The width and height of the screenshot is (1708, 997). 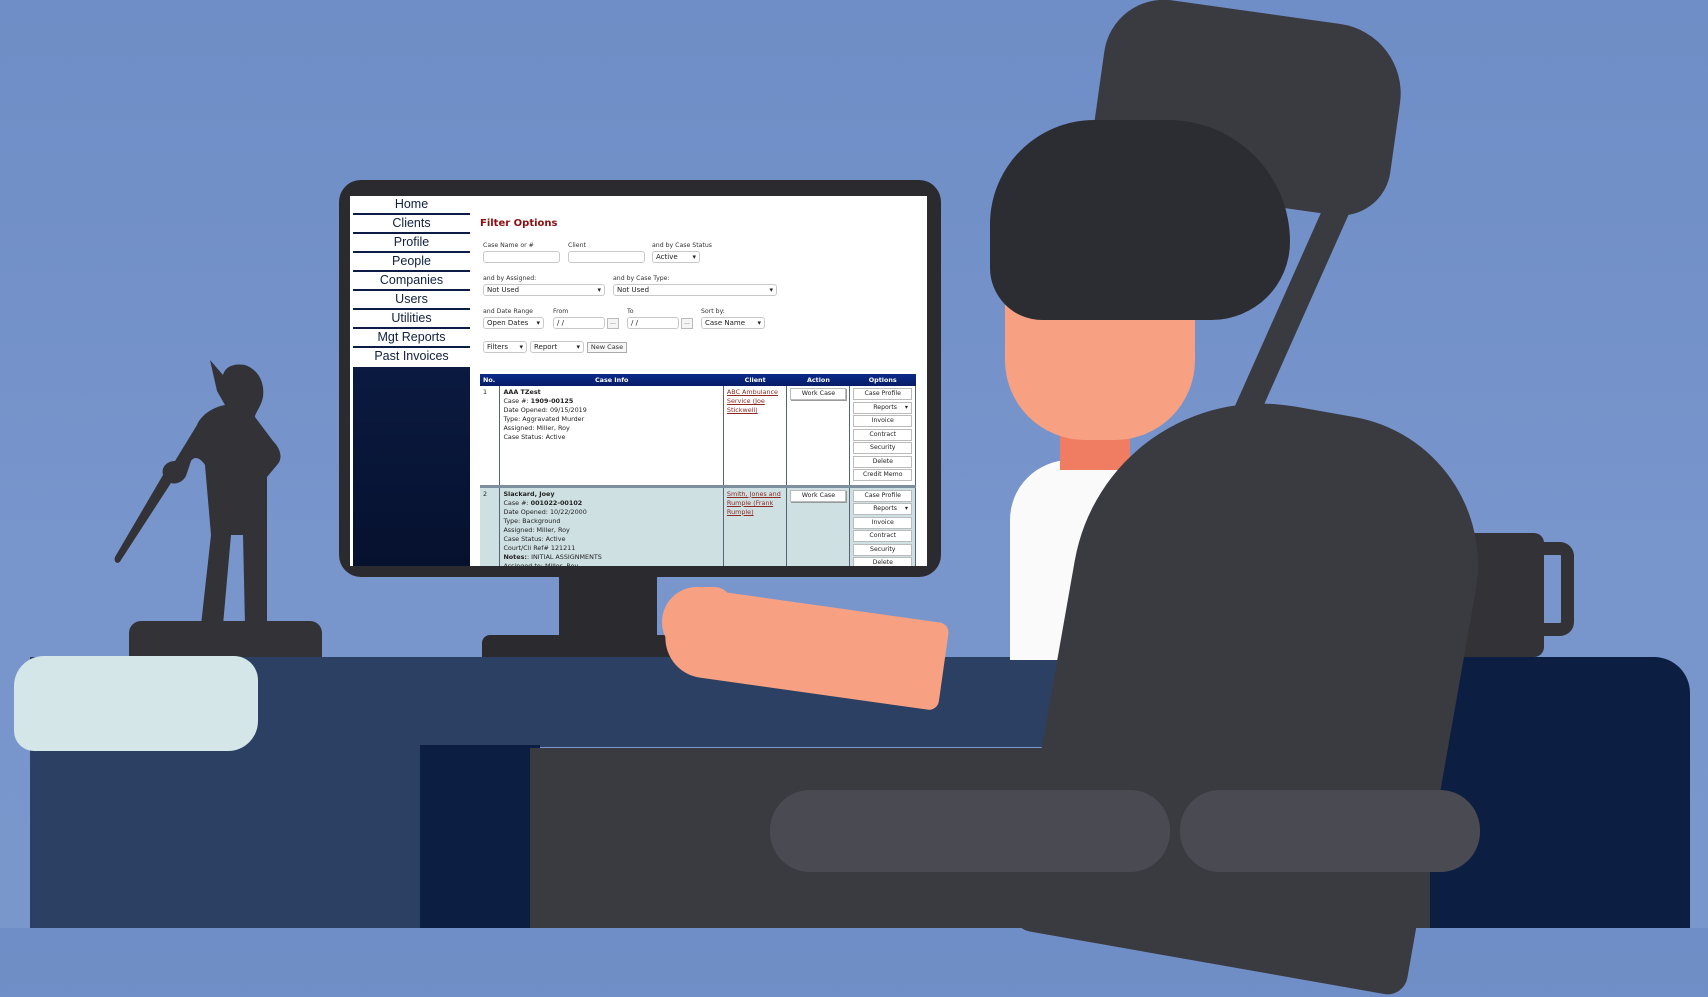 What do you see at coordinates (545, 410) in the screenshot?
I see `date-opened: Date Opened: 09/15/2019` at bounding box center [545, 410].